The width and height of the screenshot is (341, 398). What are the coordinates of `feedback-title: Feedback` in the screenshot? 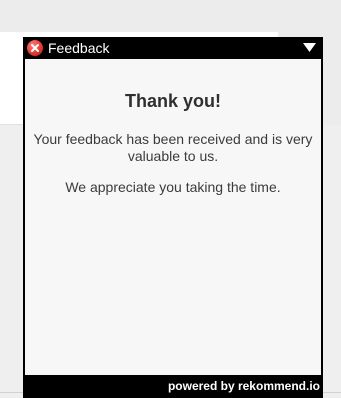 It's located at (79, 48).